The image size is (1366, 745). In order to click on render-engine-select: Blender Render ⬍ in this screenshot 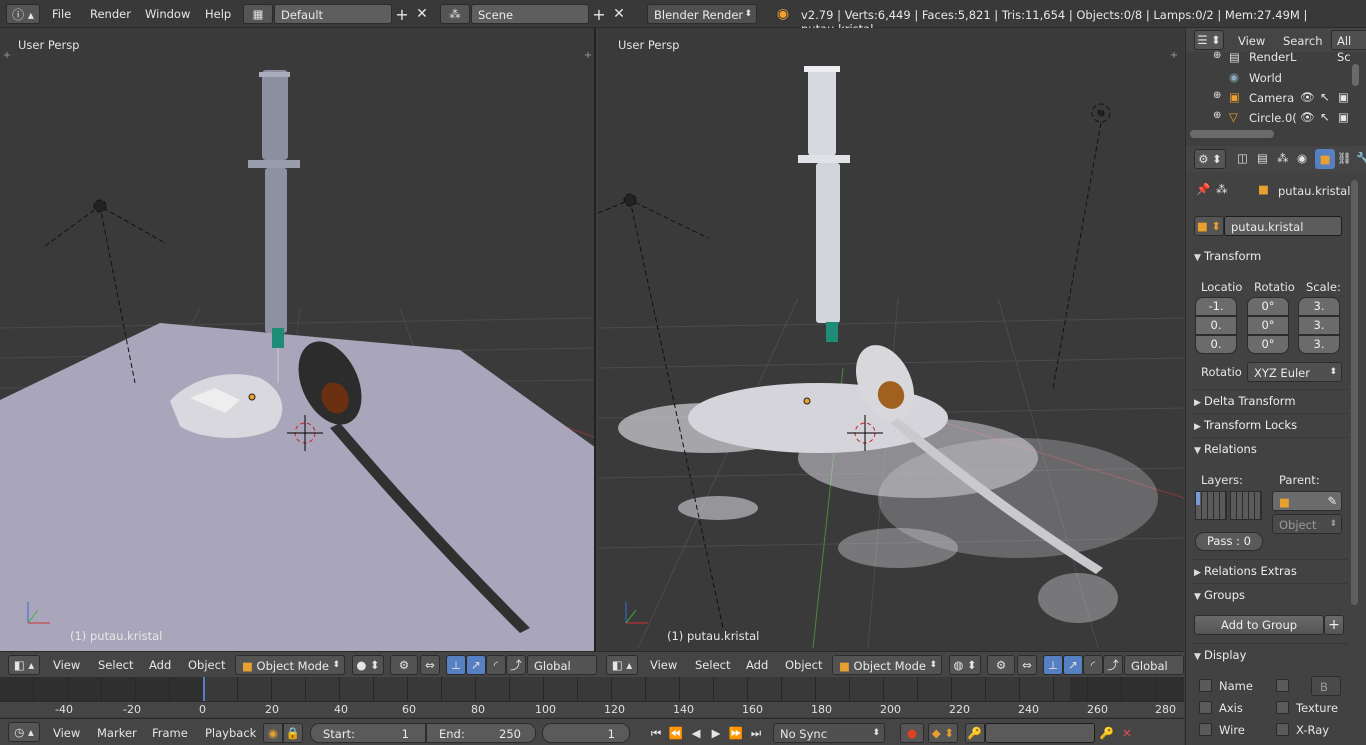, I will do `click(702, 14)`.